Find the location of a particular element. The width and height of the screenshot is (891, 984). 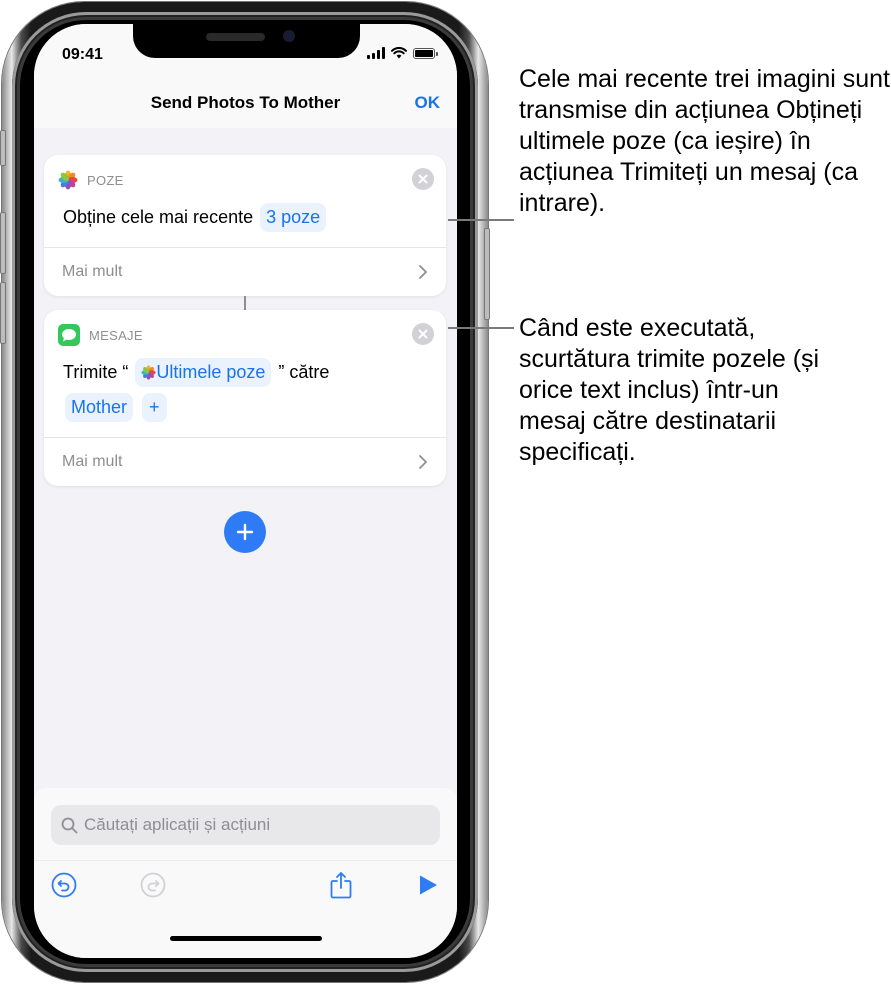

side-button is located at coordinates (487, 274).